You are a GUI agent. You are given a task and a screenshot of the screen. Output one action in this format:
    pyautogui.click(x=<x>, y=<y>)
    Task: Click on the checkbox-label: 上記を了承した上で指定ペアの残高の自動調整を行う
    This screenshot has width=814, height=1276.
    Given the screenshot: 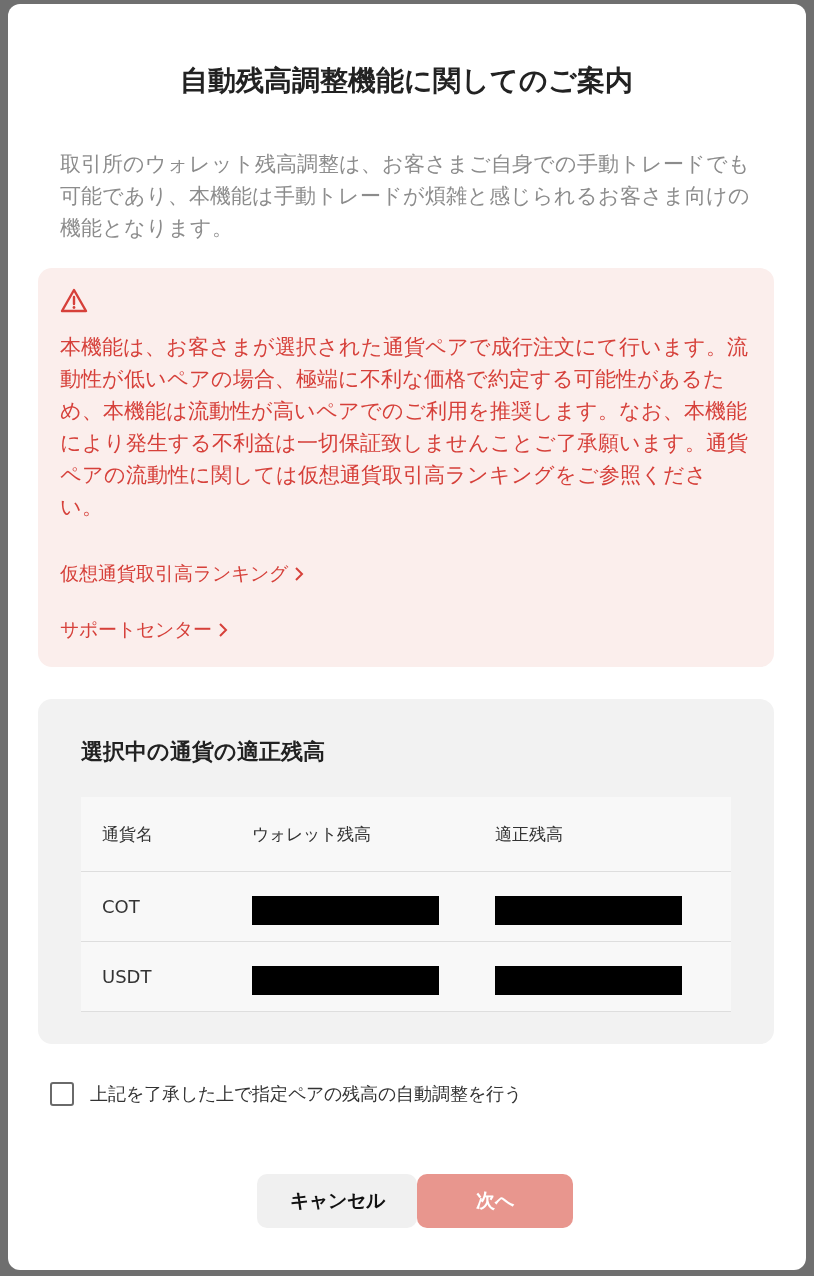 What is the action you would take?
    pyautogui.click(x=306, y=1094)
    